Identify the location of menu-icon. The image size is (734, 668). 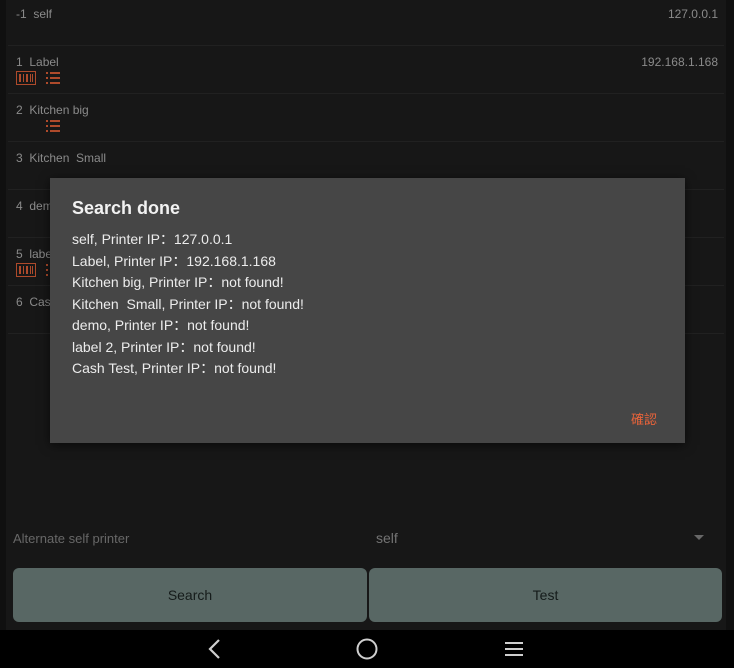
(514, 649).